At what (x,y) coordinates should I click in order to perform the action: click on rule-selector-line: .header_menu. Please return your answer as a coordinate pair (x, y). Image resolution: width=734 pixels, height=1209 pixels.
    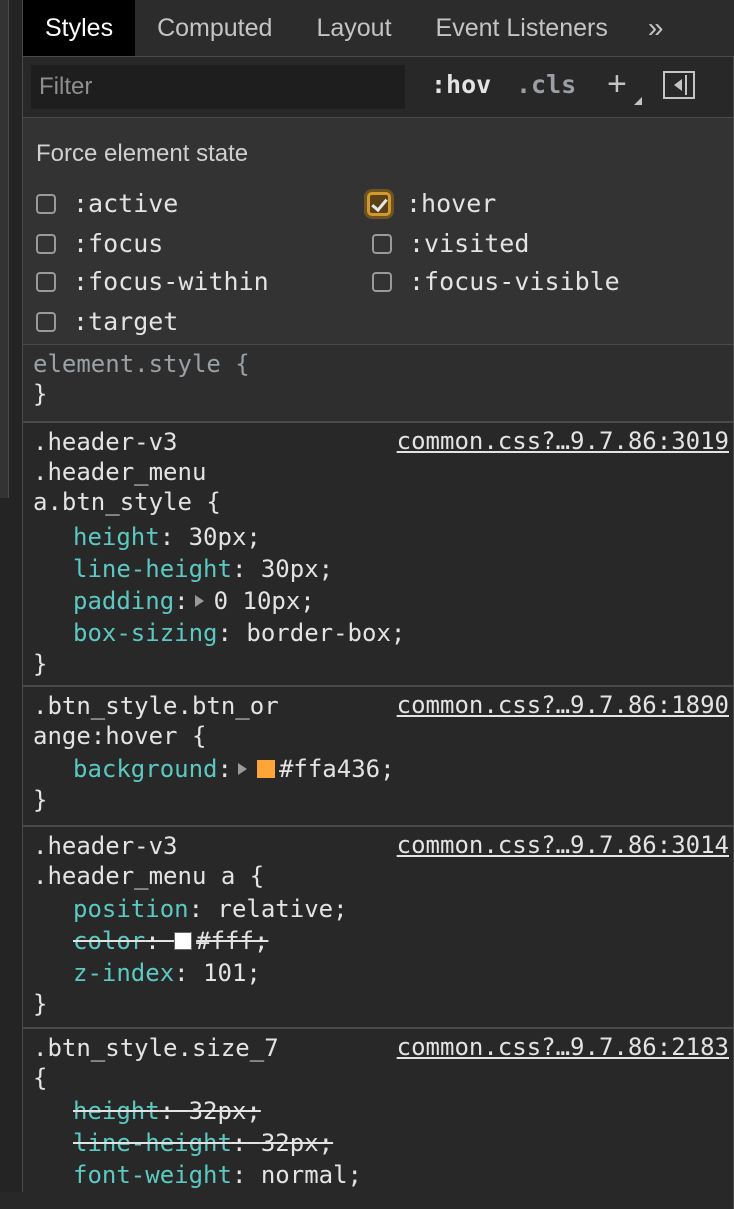
    Looking at the image, I should click on (120, 472).